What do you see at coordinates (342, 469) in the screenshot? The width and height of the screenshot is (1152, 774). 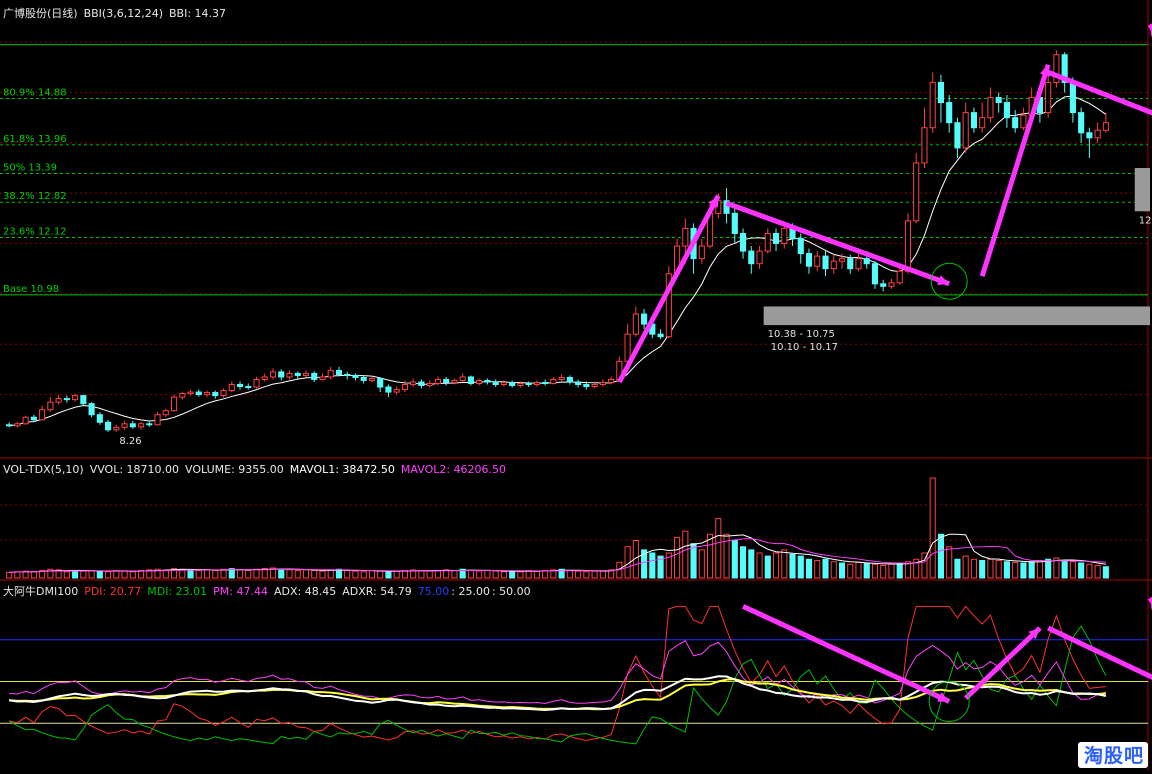 I see `mavol1-value: MAVOL1: 38472.50` at bounding box center [342, 469].